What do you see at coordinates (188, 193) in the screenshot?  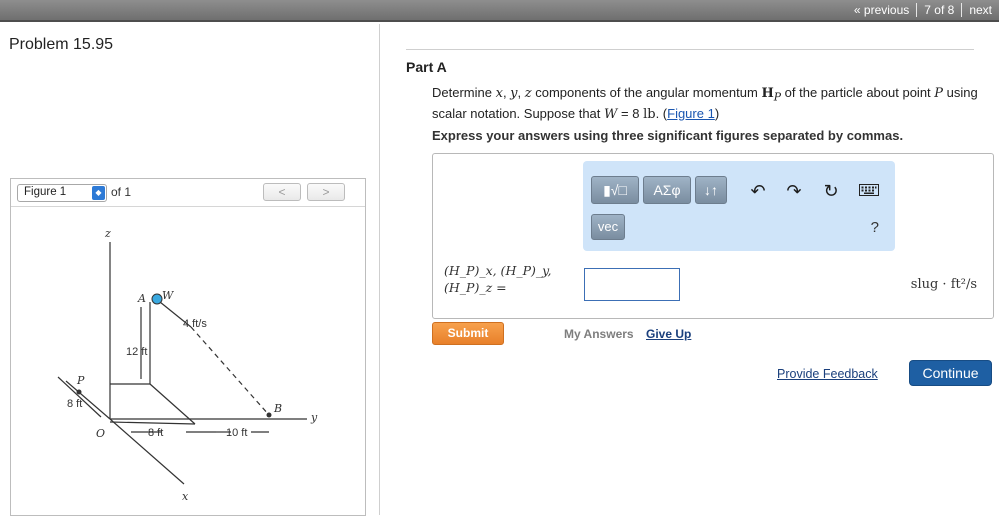 I see `figure-header: Figure 1 ◆ of 1 < >` at bounding box center [188, 193].